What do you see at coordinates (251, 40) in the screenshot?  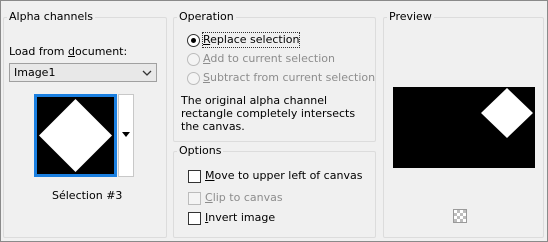 I see `replace-selection-label: Replace selection` at bounding box center [251, 40].